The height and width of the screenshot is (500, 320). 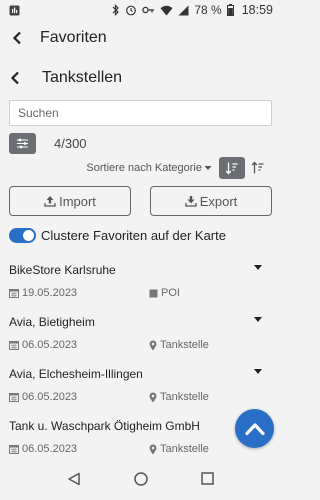 What do you see at coordinates (62, 270) in the screenshot?
I see `item-name: BikeStore Karlsruhe` at bounding box center [62, 270].